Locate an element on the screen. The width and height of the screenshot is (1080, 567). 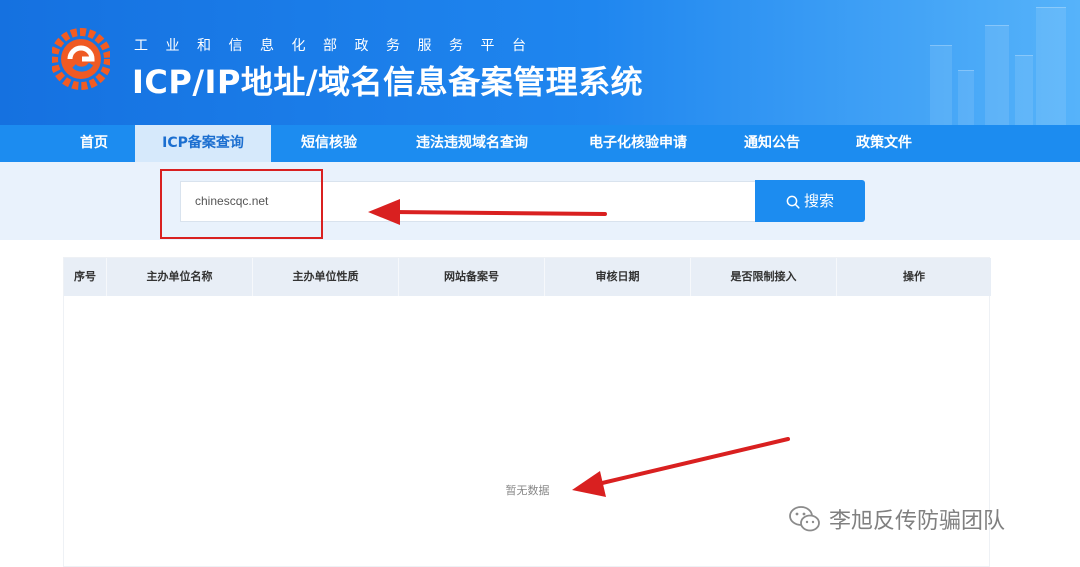
annotation-arrow-search is located at coordinates (487, 212).